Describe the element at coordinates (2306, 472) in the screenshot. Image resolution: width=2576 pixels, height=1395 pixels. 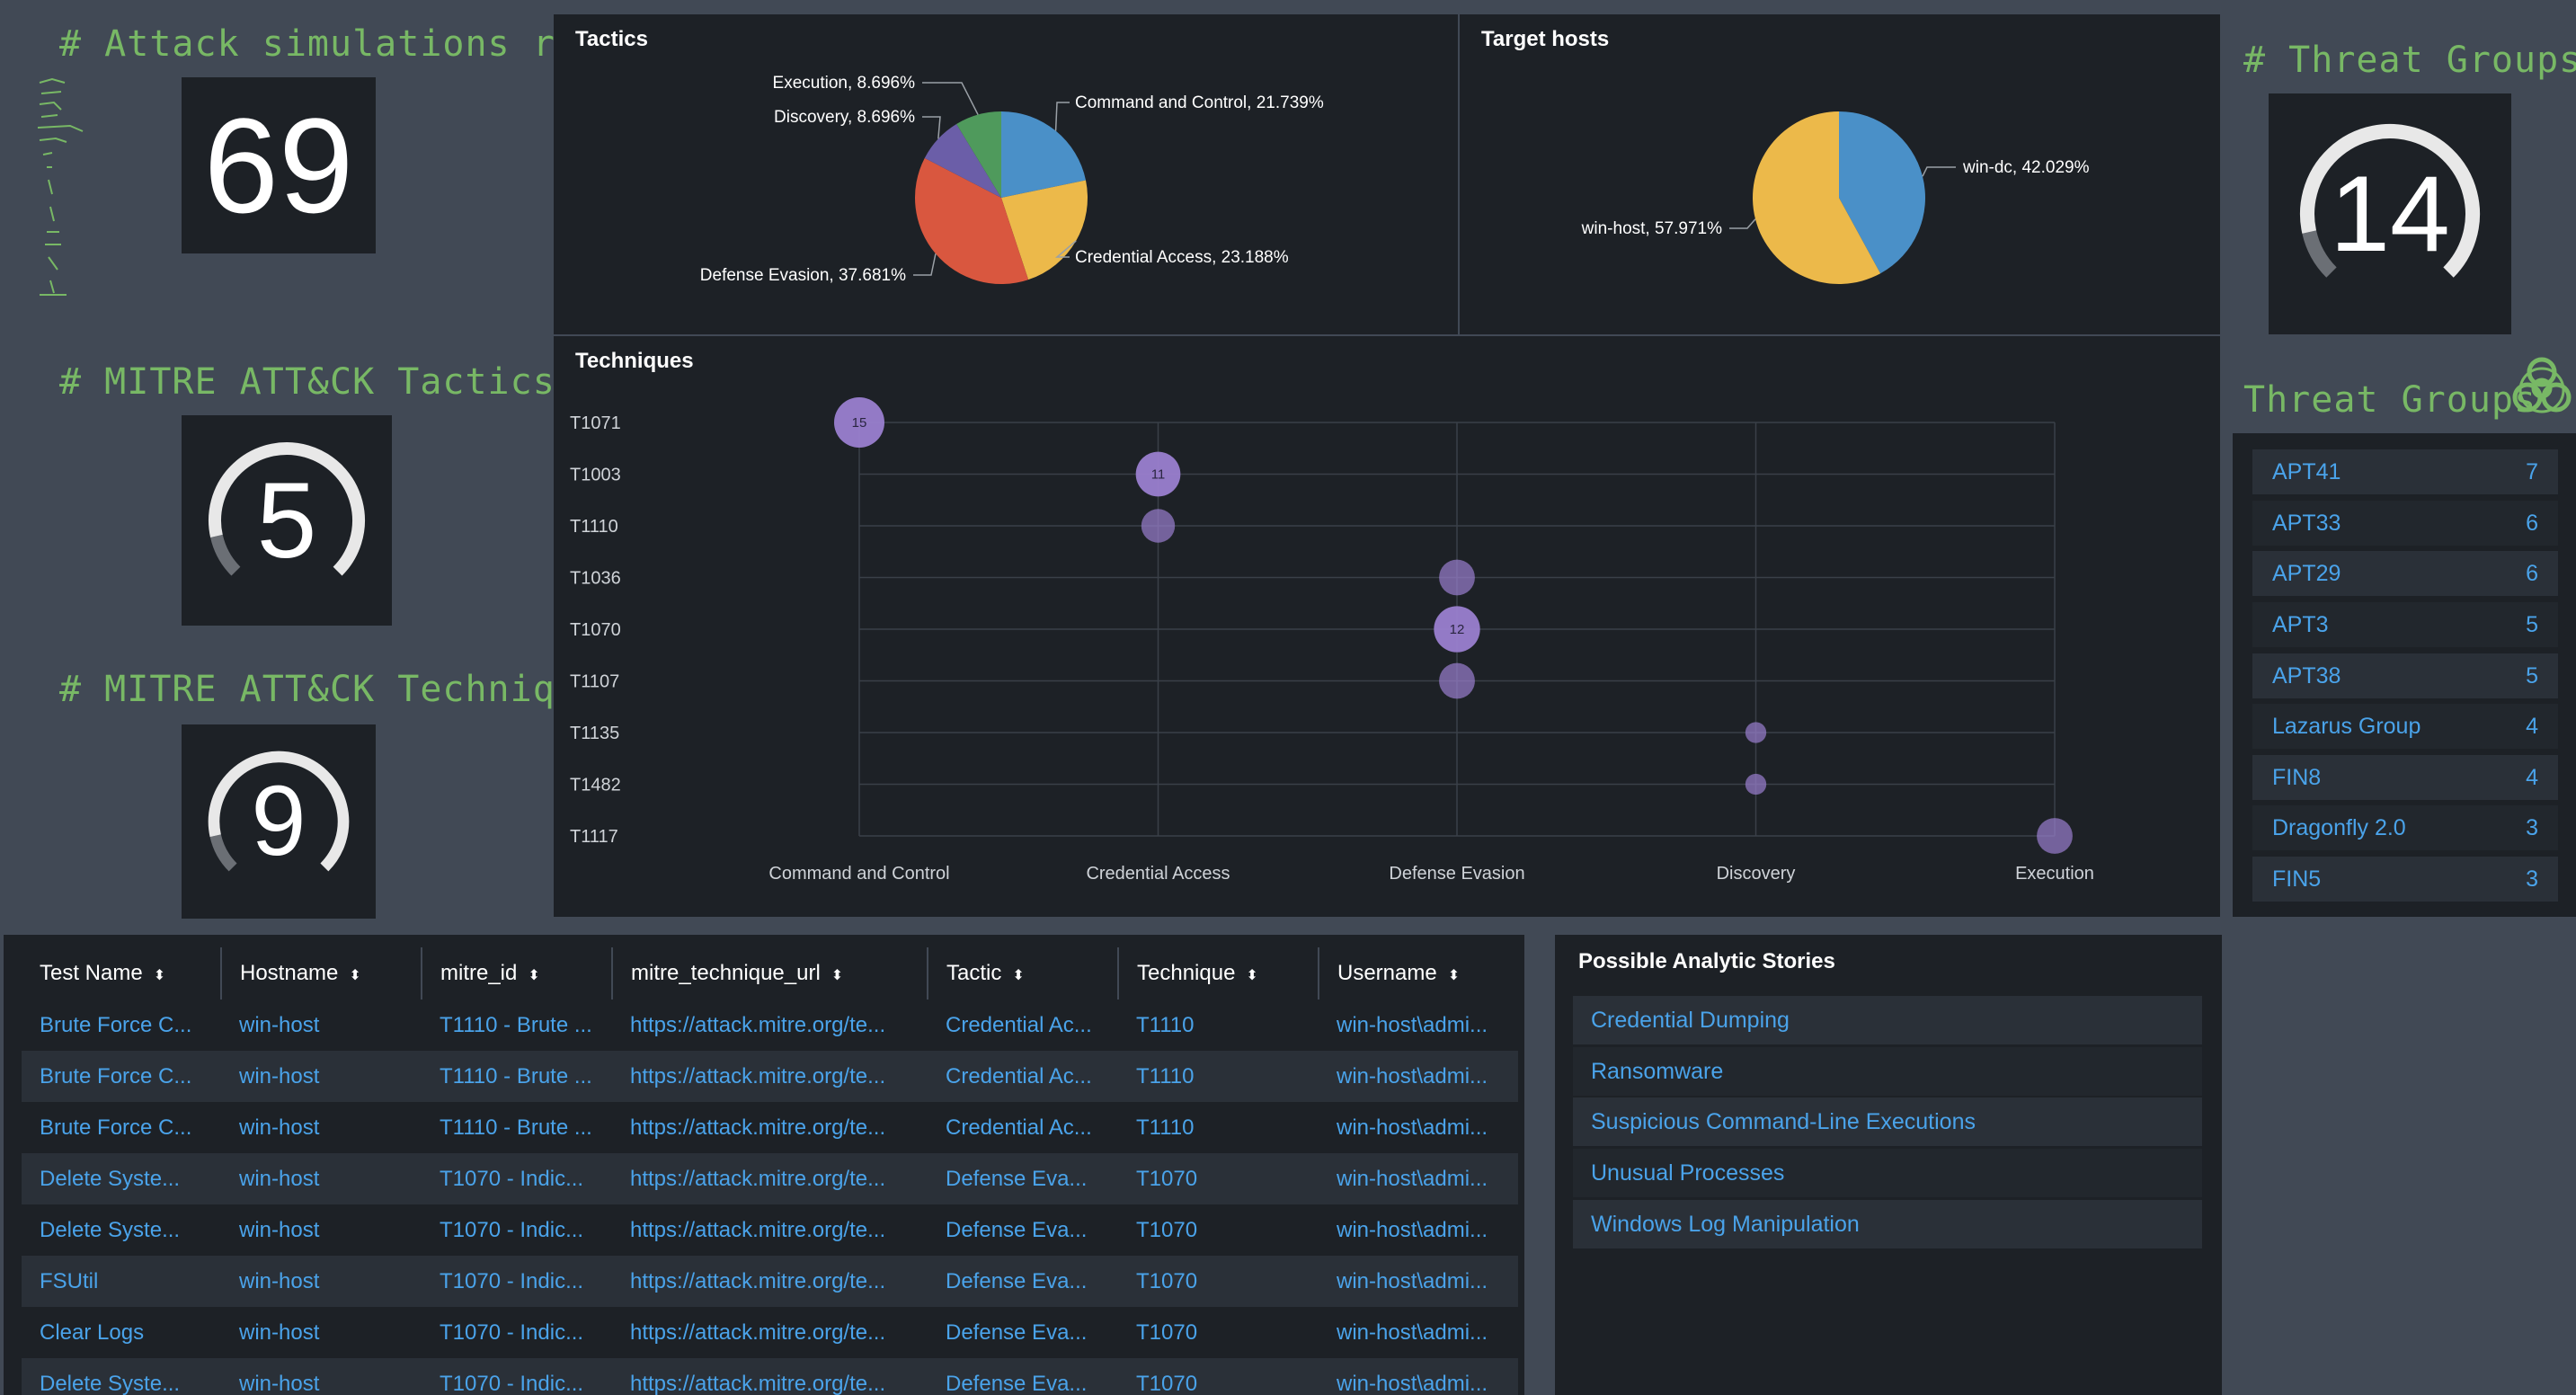
I see `threat-group-name: APT41` at that location.